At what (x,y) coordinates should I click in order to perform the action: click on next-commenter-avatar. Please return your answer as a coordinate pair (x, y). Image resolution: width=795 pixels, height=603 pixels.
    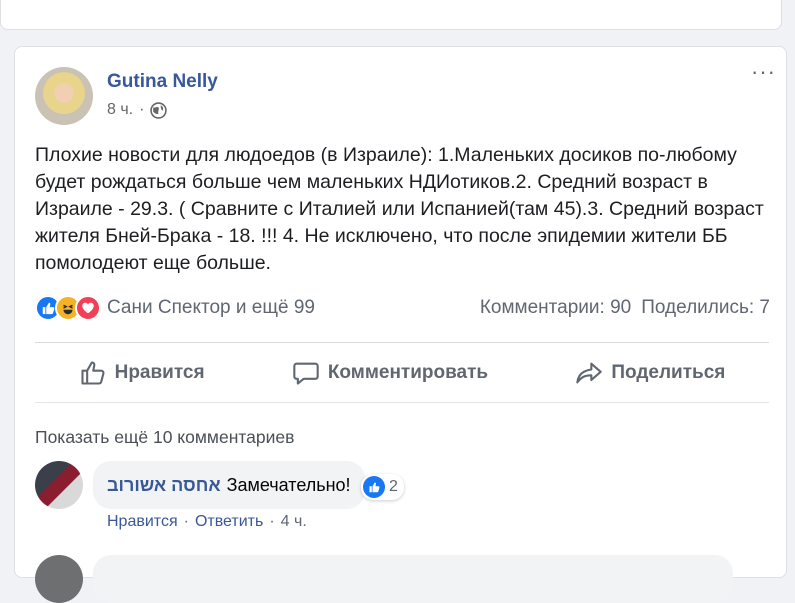
    Looking at the image, I should click on (59, 579).